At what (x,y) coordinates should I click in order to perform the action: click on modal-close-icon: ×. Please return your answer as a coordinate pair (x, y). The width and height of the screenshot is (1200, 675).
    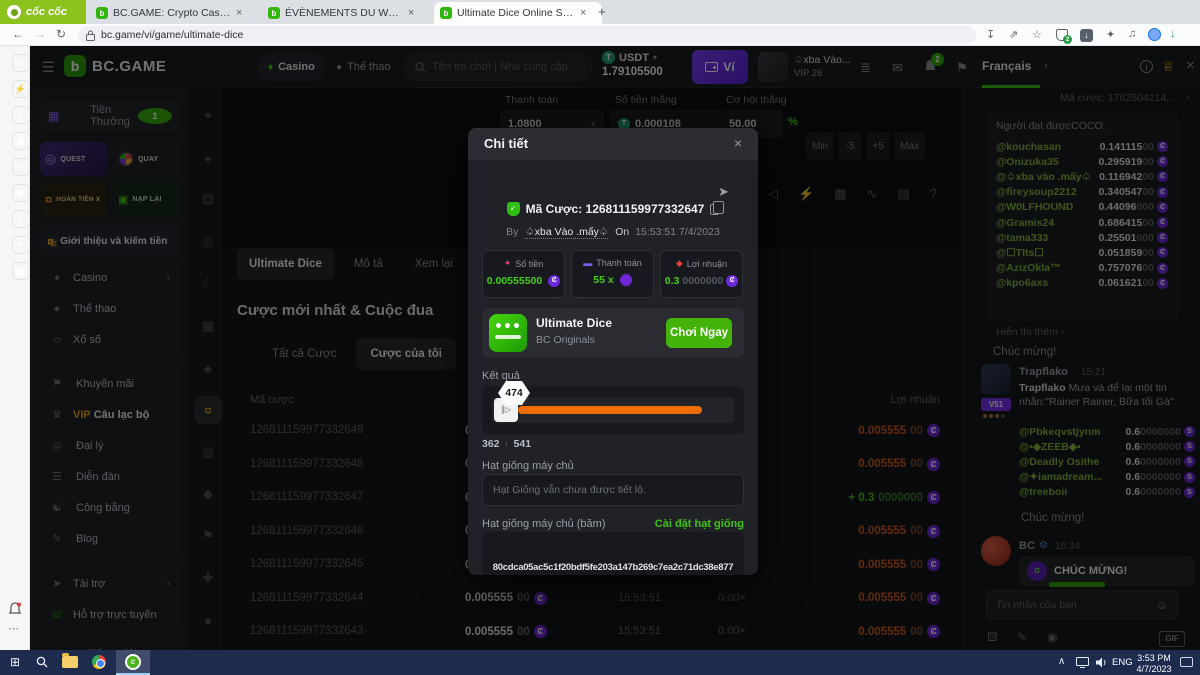
    Looking at the image, I should click on (738, 143).